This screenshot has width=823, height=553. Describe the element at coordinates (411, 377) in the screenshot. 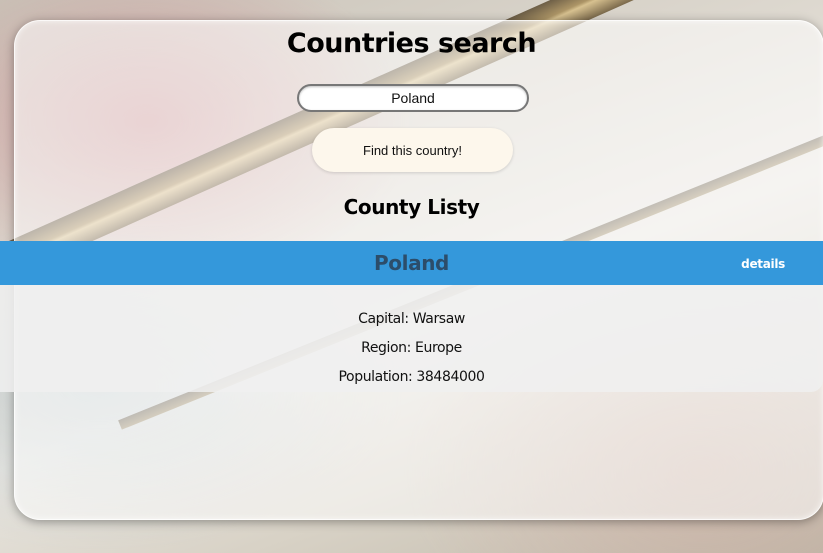

I see `population-text: Population: 38484000` at that location.